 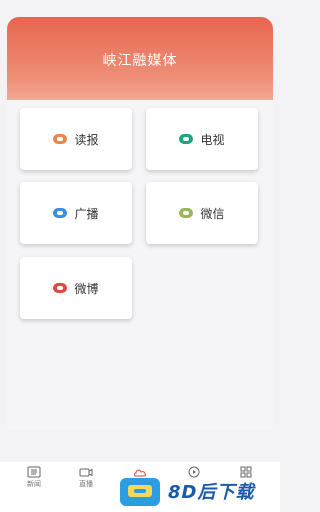 What do you see at coordinates (140, 492) in the screenshot?
I see `watermark-logo-icon` at bounding box center [140, 492].